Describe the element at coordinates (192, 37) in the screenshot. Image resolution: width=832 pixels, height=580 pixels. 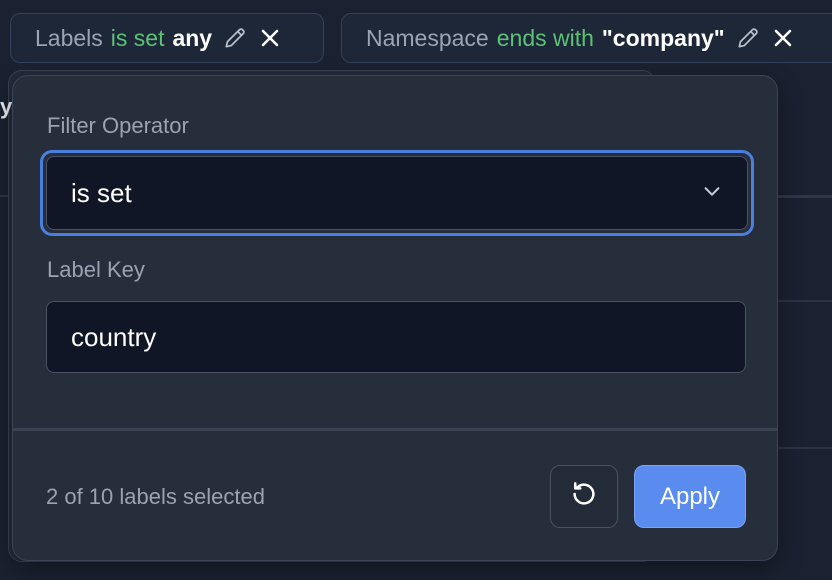
I see `filter-chip-value: any` at that location.